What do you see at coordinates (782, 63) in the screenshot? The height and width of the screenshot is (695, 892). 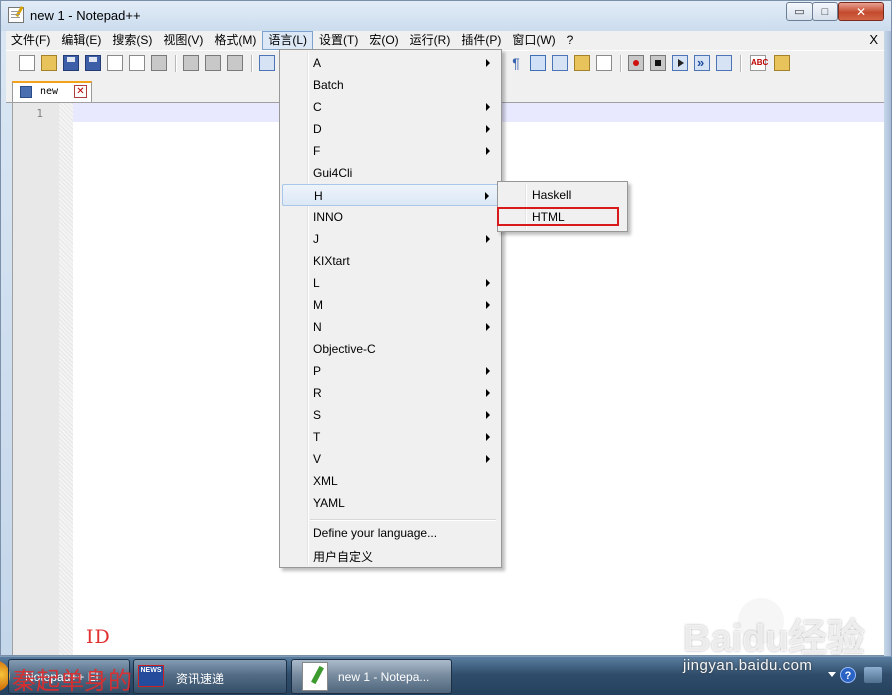 I see `plugin-icon` at bounding box center [782, 63].